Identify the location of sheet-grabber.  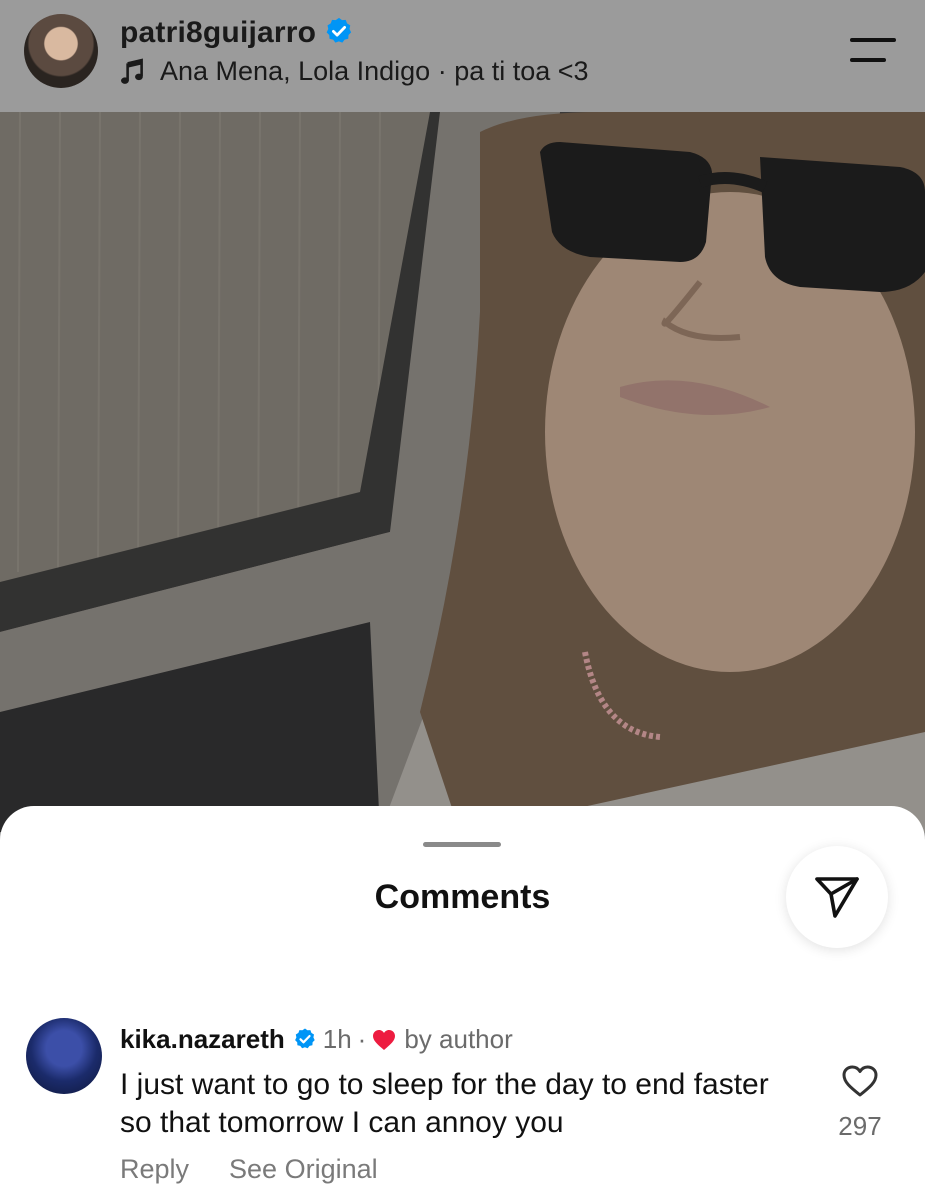
(462, 844).